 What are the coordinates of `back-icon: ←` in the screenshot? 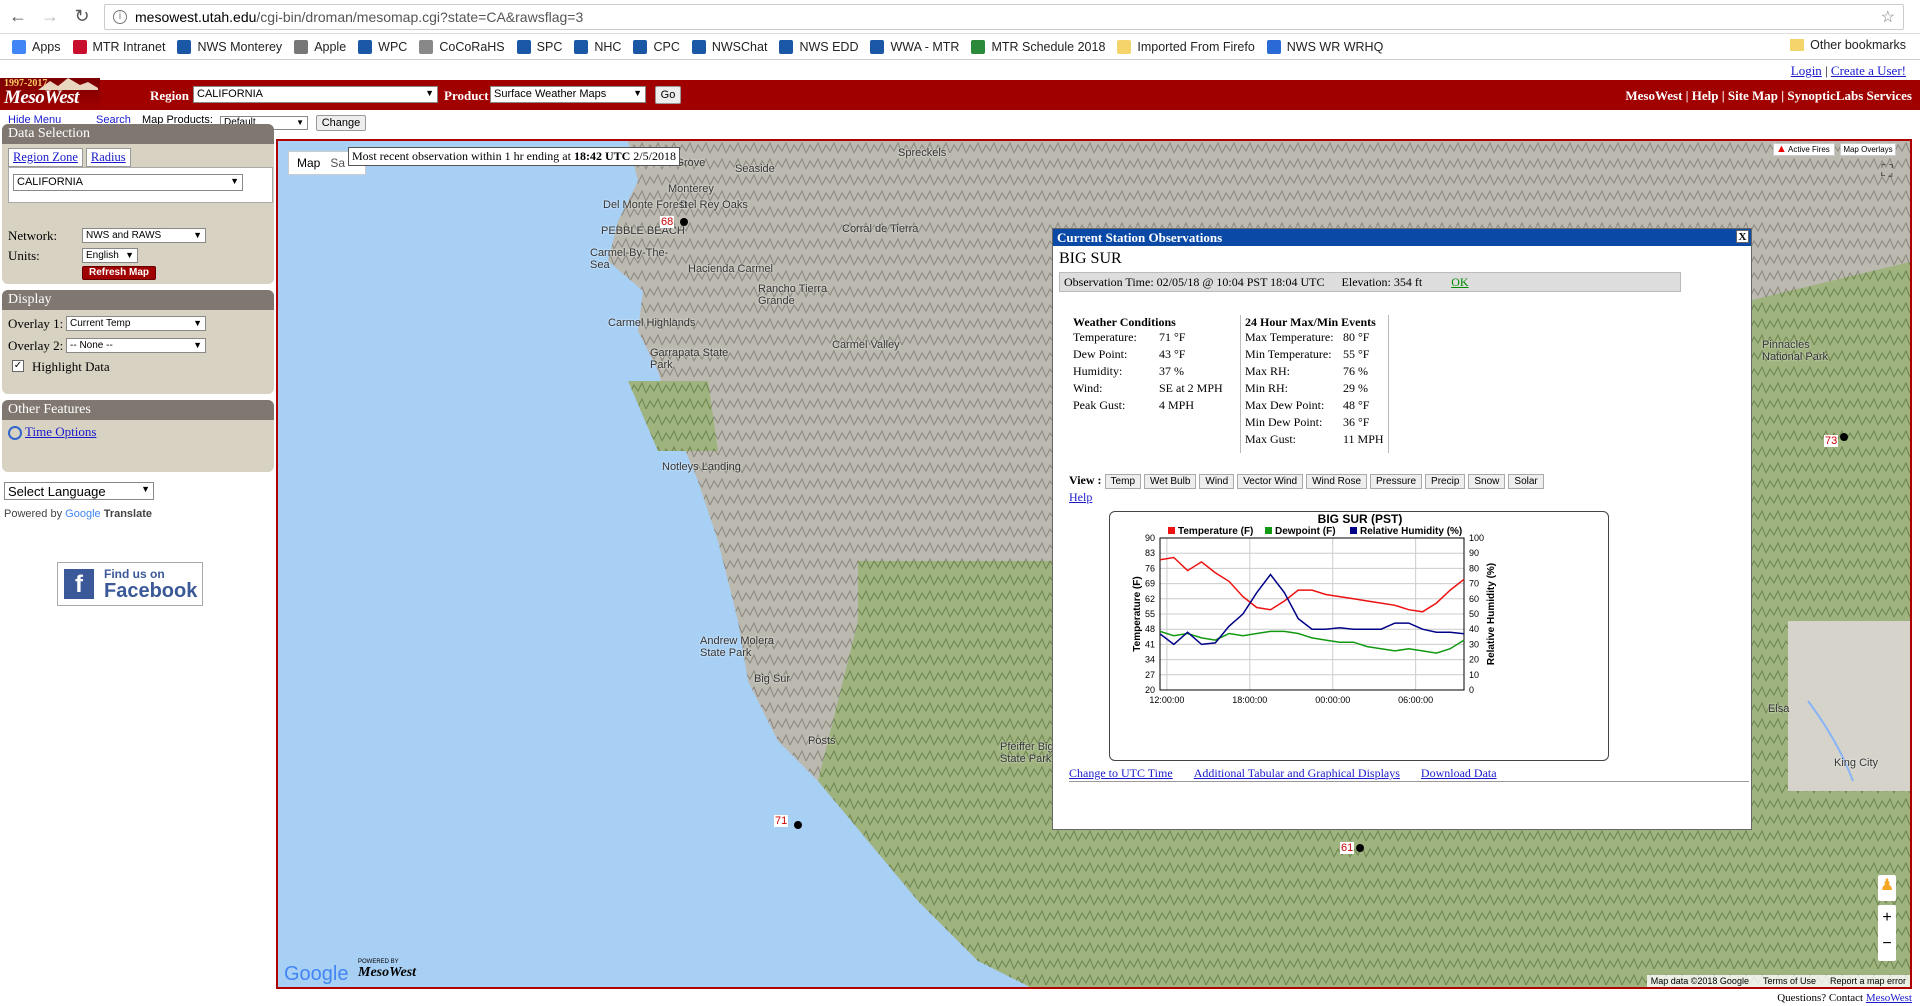 It's located at (18, 17).